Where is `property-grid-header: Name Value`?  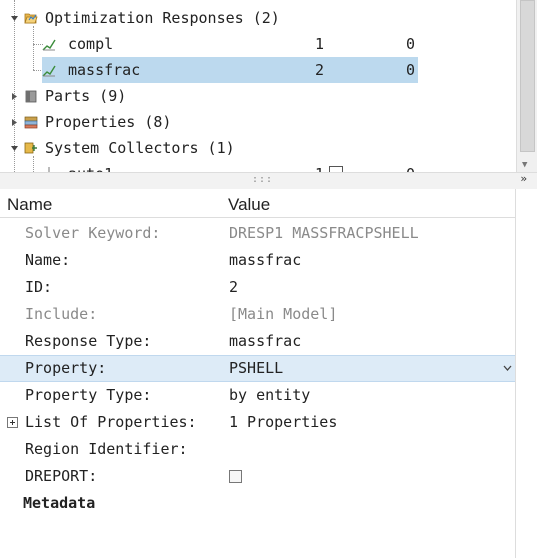 property-grid-header: Name Value is located at coordinates (258, 203).